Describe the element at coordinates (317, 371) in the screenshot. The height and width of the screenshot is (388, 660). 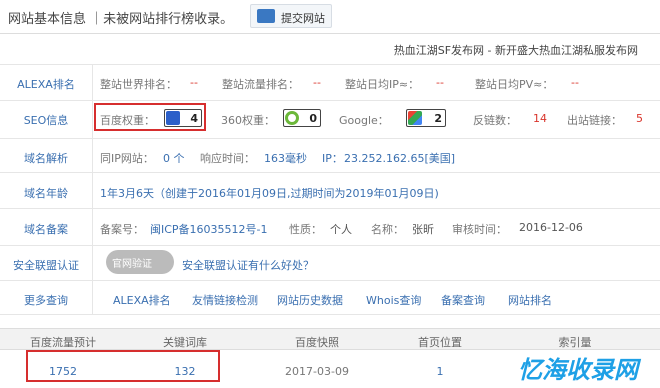
I see `stats-snapshot-value: 2017-03-09` at that location.